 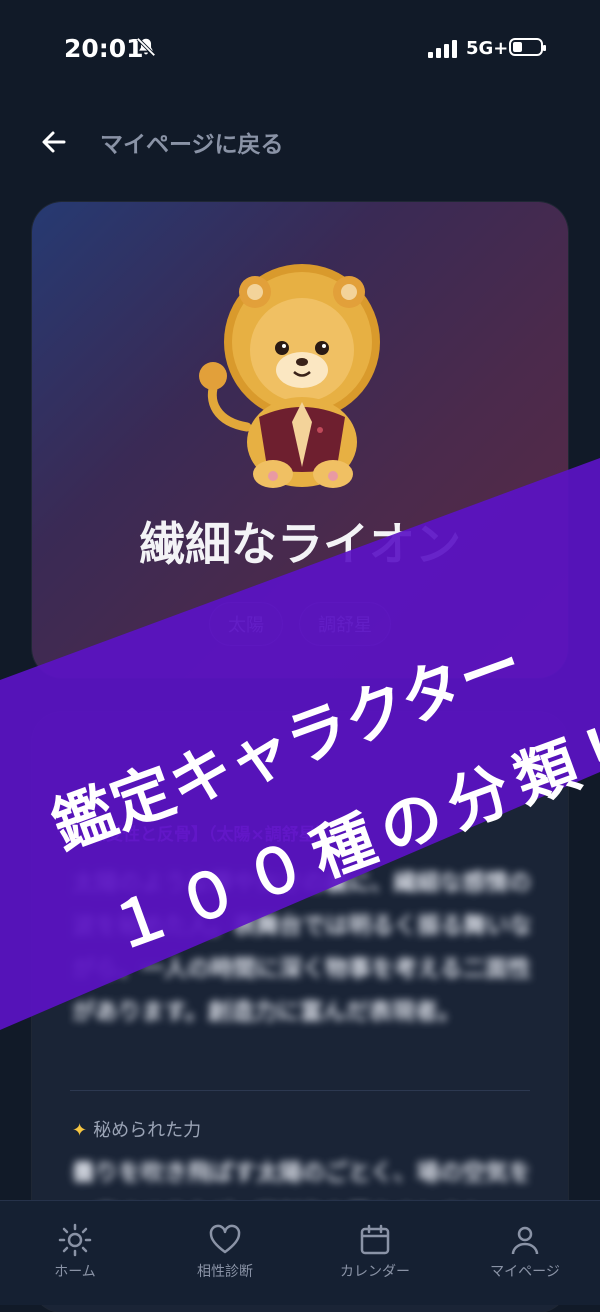 I want to click on divider, so click(x=300, y=1090).